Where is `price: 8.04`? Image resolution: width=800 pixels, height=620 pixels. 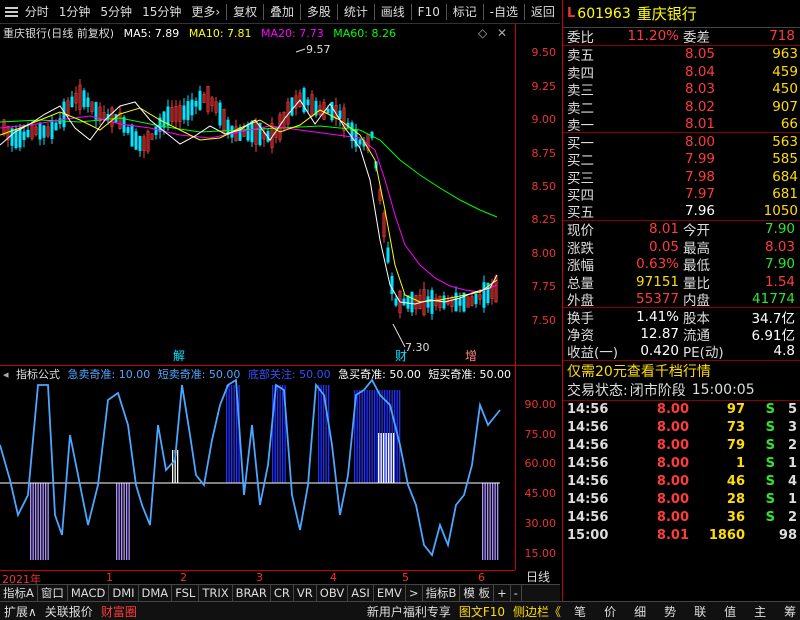
price: 8.04 is located at coordinates (699, 71).